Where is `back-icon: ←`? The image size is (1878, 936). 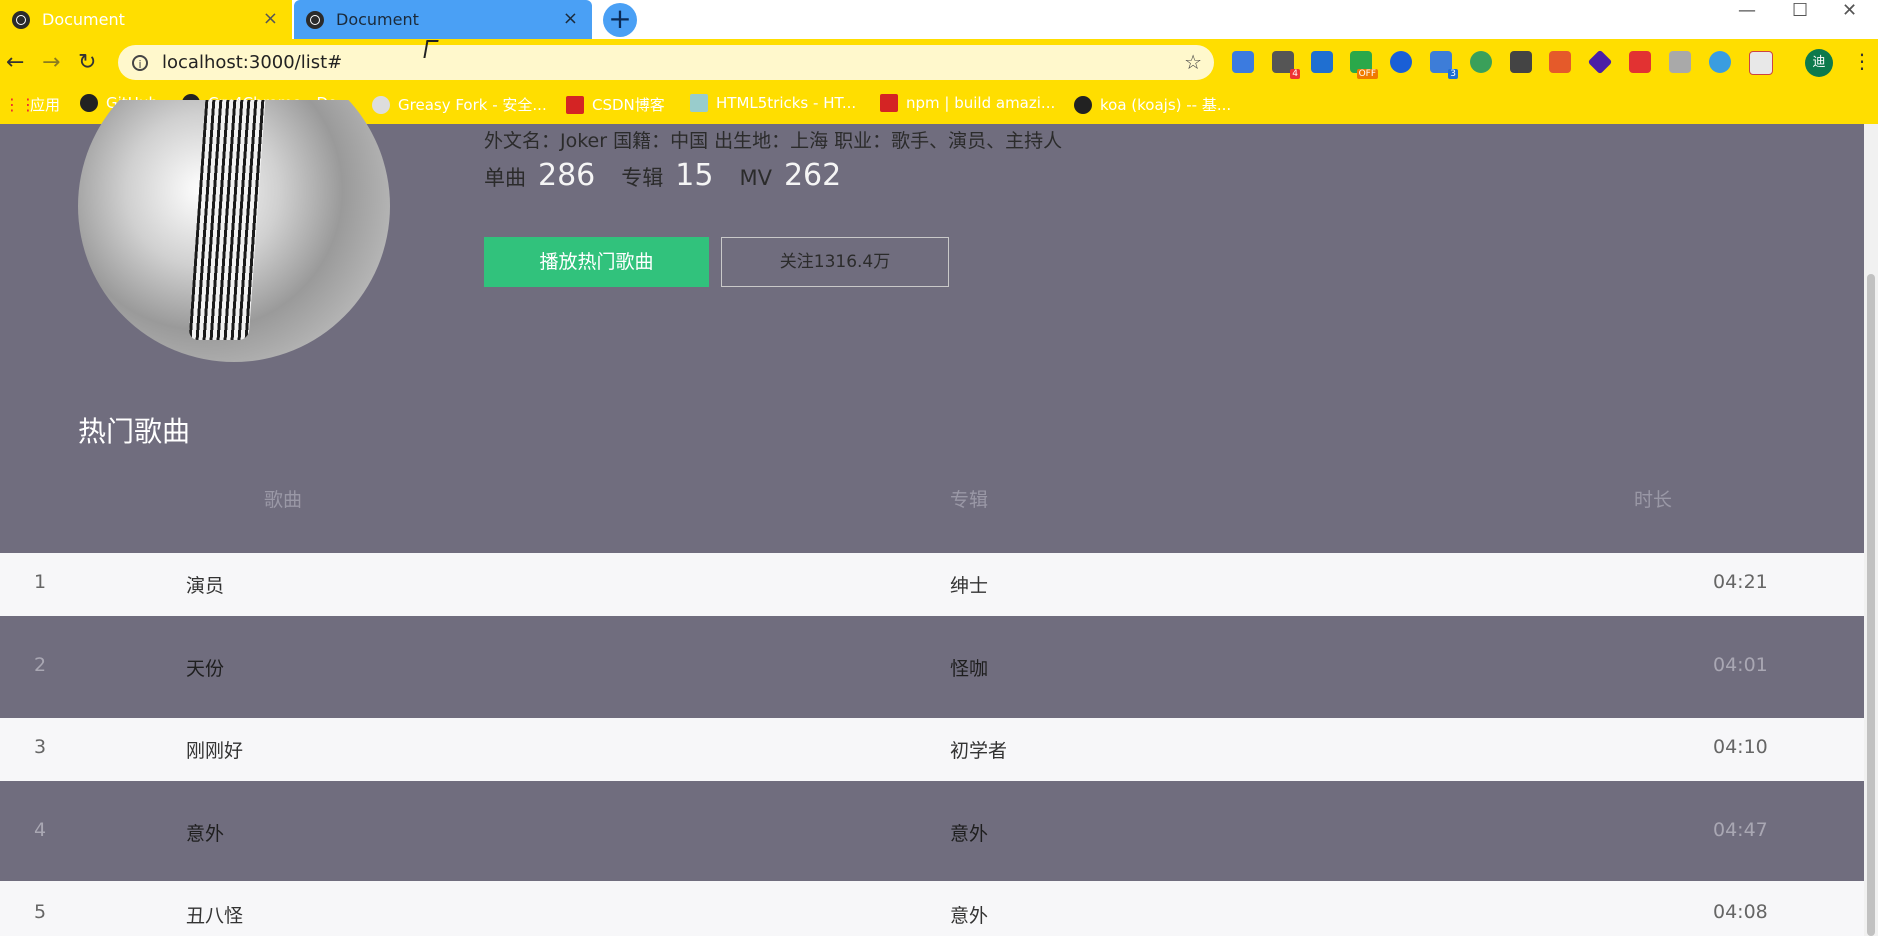
back-icon: ← is located at coordinates (15, 62).